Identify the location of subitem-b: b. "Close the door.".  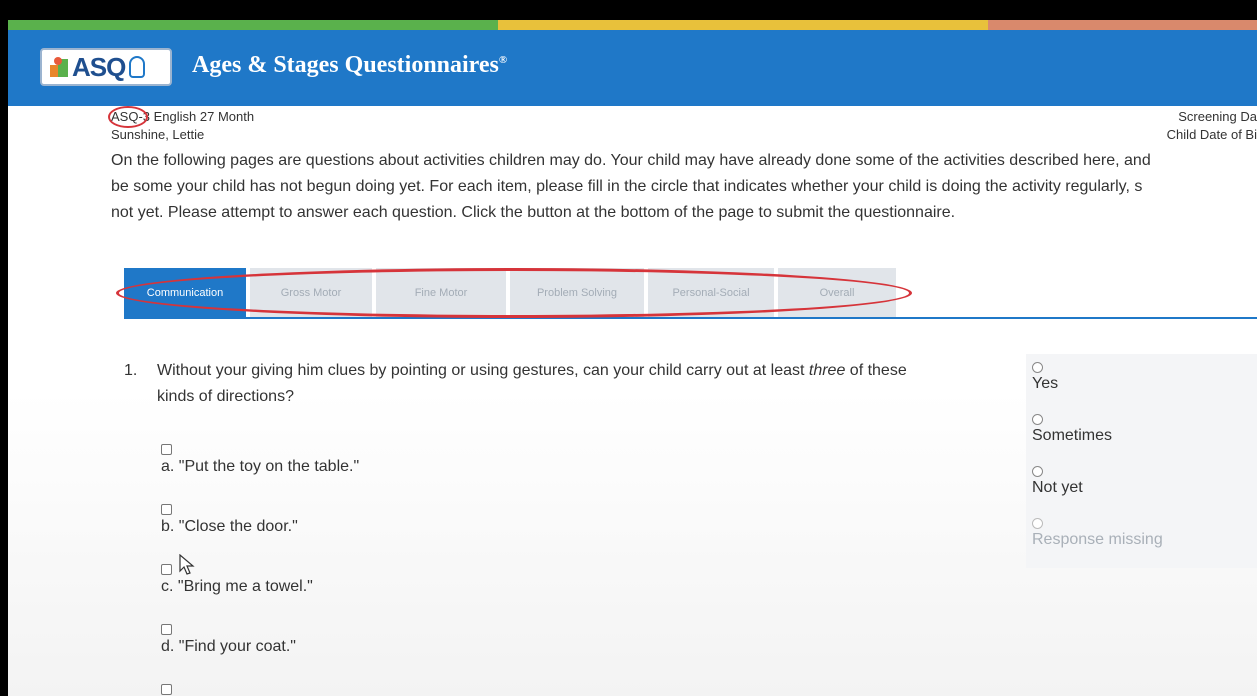
(229, 520).